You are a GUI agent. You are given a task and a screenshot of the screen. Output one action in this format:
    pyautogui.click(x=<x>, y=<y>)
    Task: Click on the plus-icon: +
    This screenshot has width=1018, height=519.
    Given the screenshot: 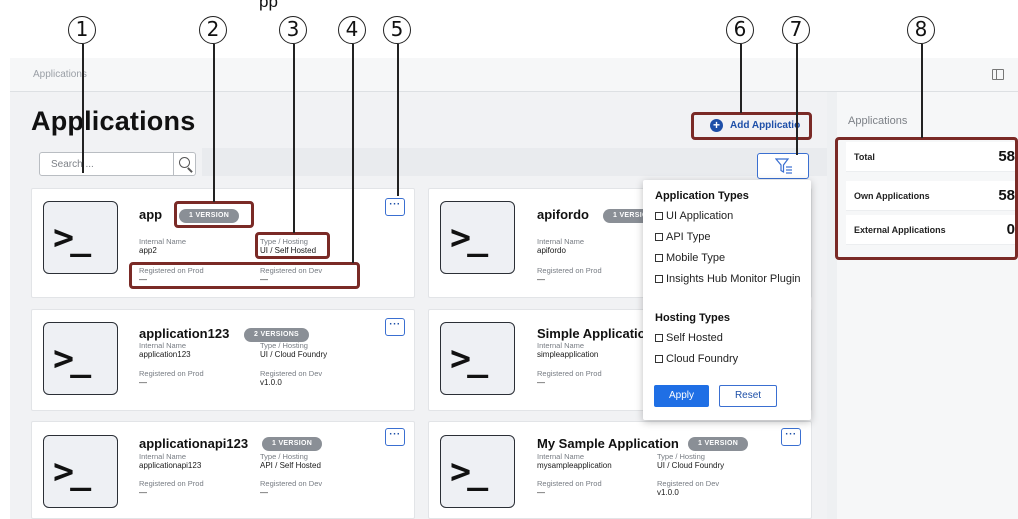 What is the action you would take?
    pyautogui.click(x=716, y=125)
    